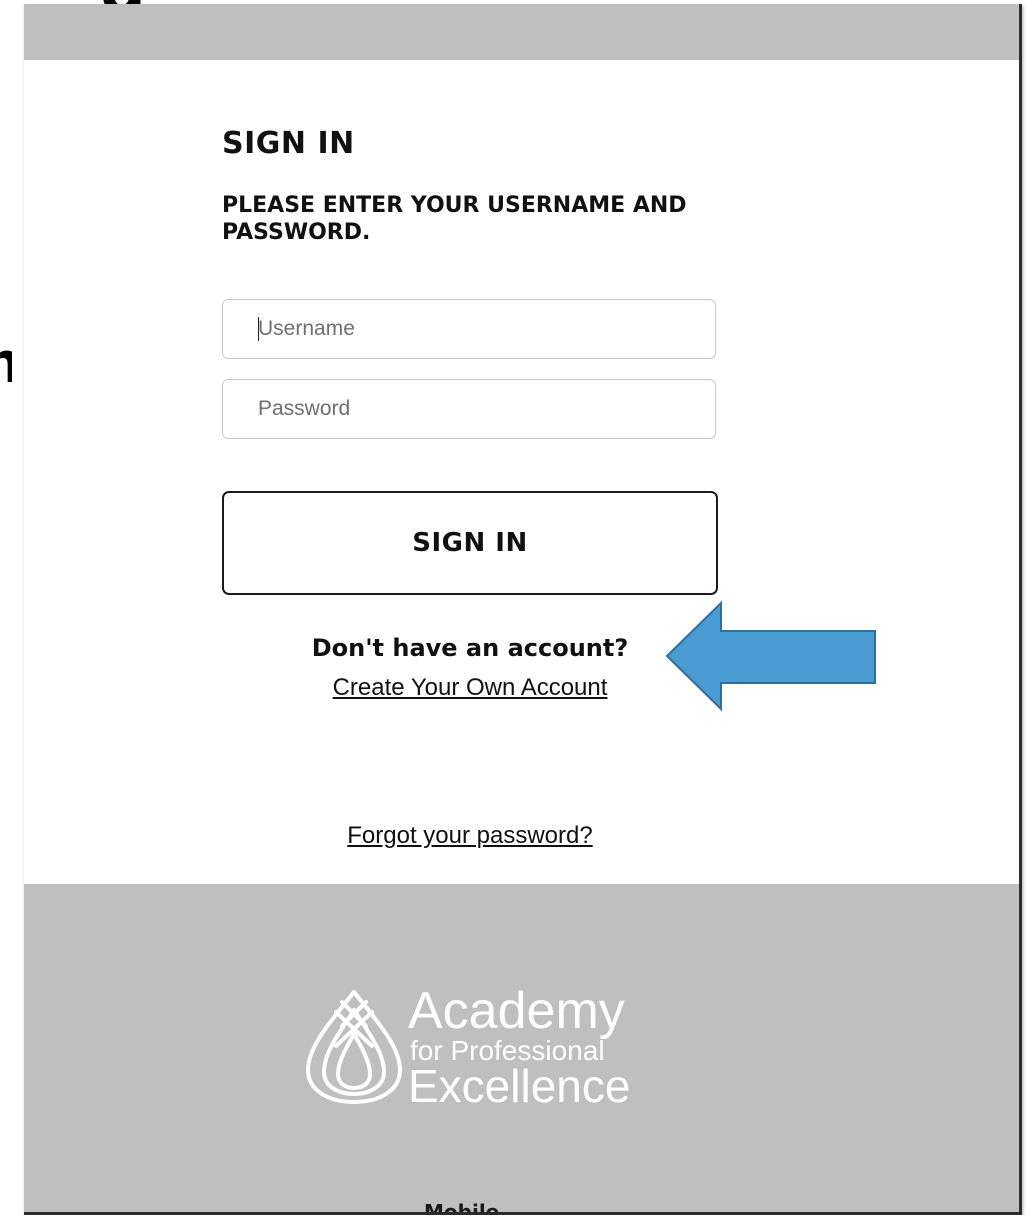 The height and width of the screenshot is (1215, 1030). What do you see at coordinates (521, 32) in the screenshot?
I see `header-band` at bounding box center [521, 32].